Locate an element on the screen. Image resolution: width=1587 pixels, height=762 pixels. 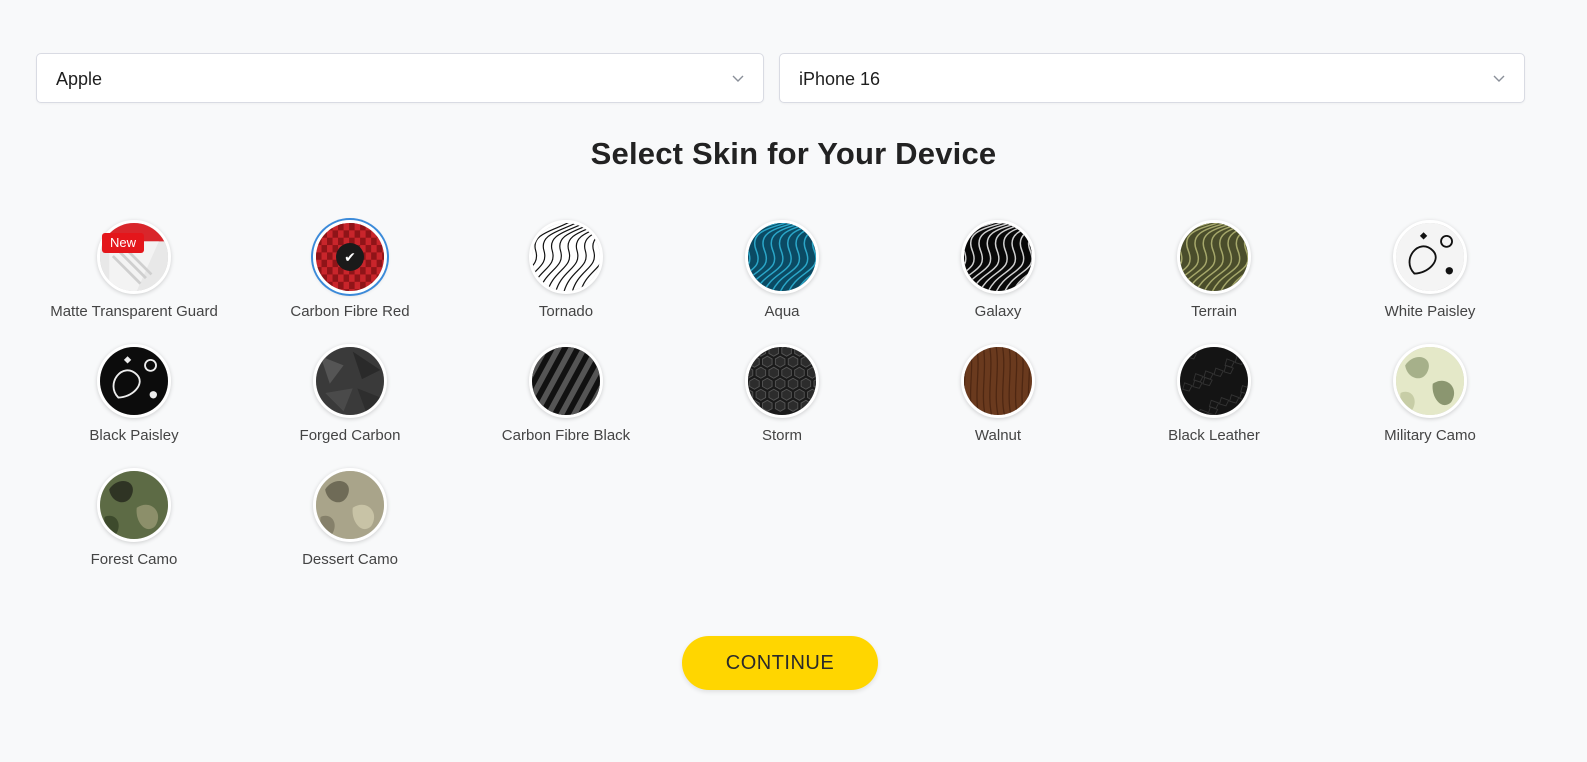
skin-label: Matte Transparent Guard is located at coordinates (134, 311).